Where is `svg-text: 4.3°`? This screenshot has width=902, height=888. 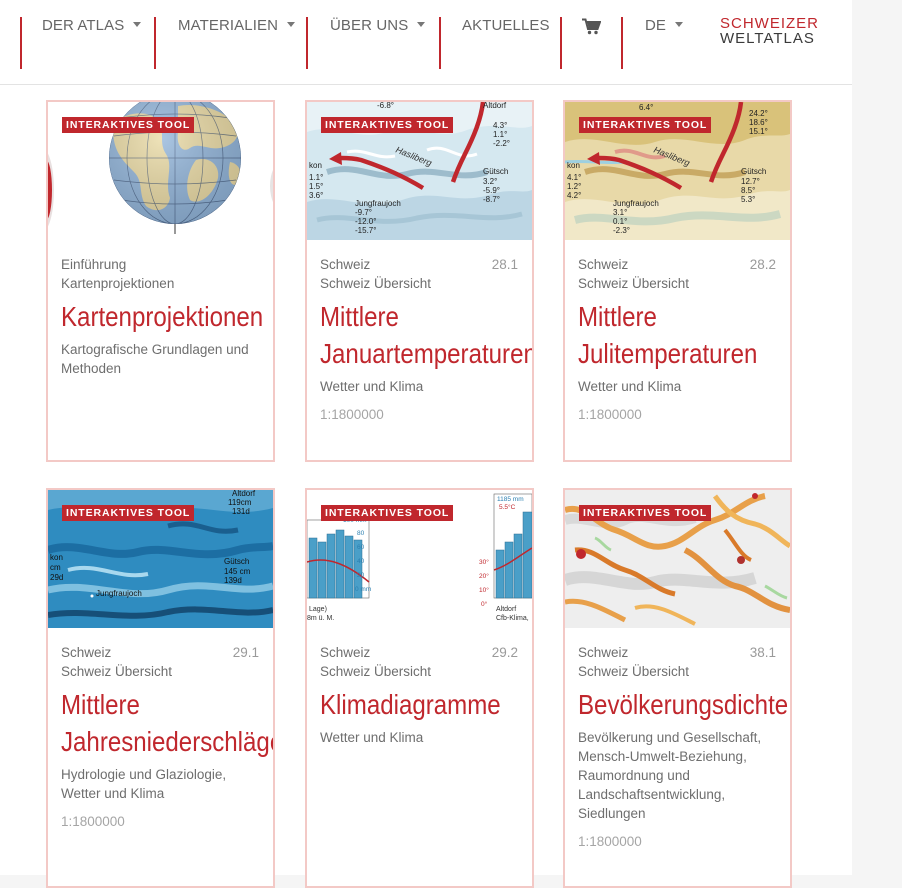
svg-text: 4.3° is located at coordinates (500, 125).